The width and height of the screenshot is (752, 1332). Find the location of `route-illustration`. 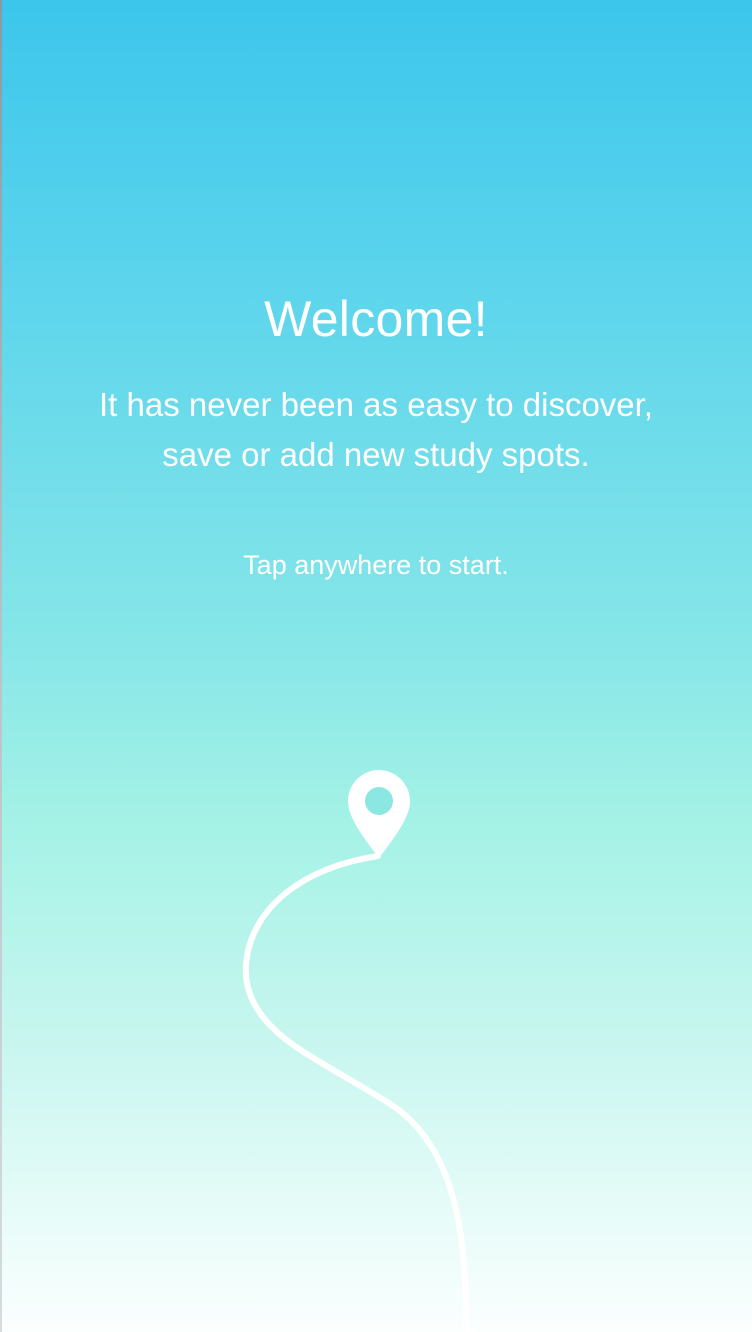

route-illustration is located at coordinates (356, 1051).